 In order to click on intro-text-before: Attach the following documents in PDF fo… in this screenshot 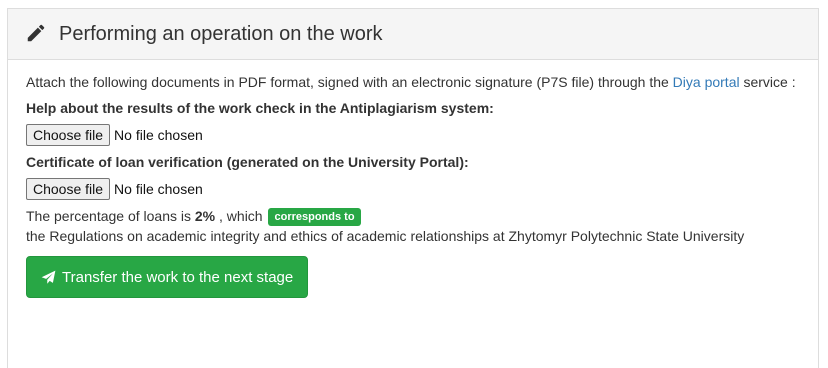, I will do `click(349, 82)`.